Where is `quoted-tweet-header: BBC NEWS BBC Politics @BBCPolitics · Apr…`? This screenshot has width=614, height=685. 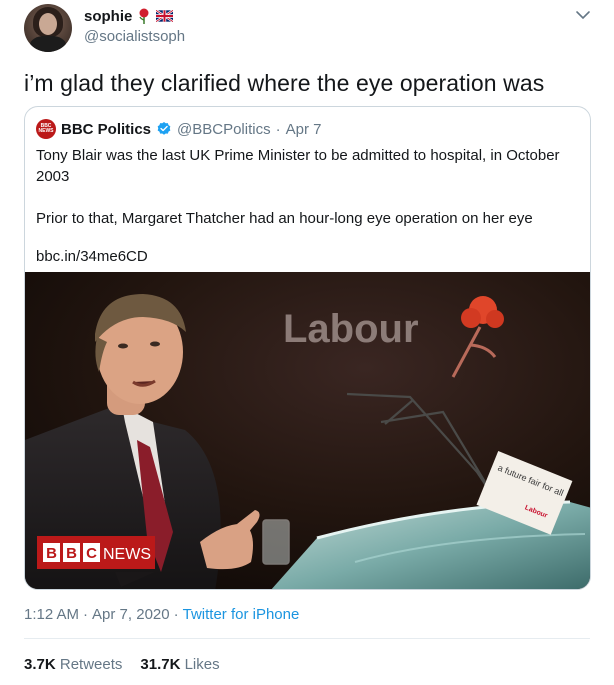 quoted-tweet-header: BBC NEWS BBC Politics @BBCPolitics · Apr… is located at coordinates (178, 129).